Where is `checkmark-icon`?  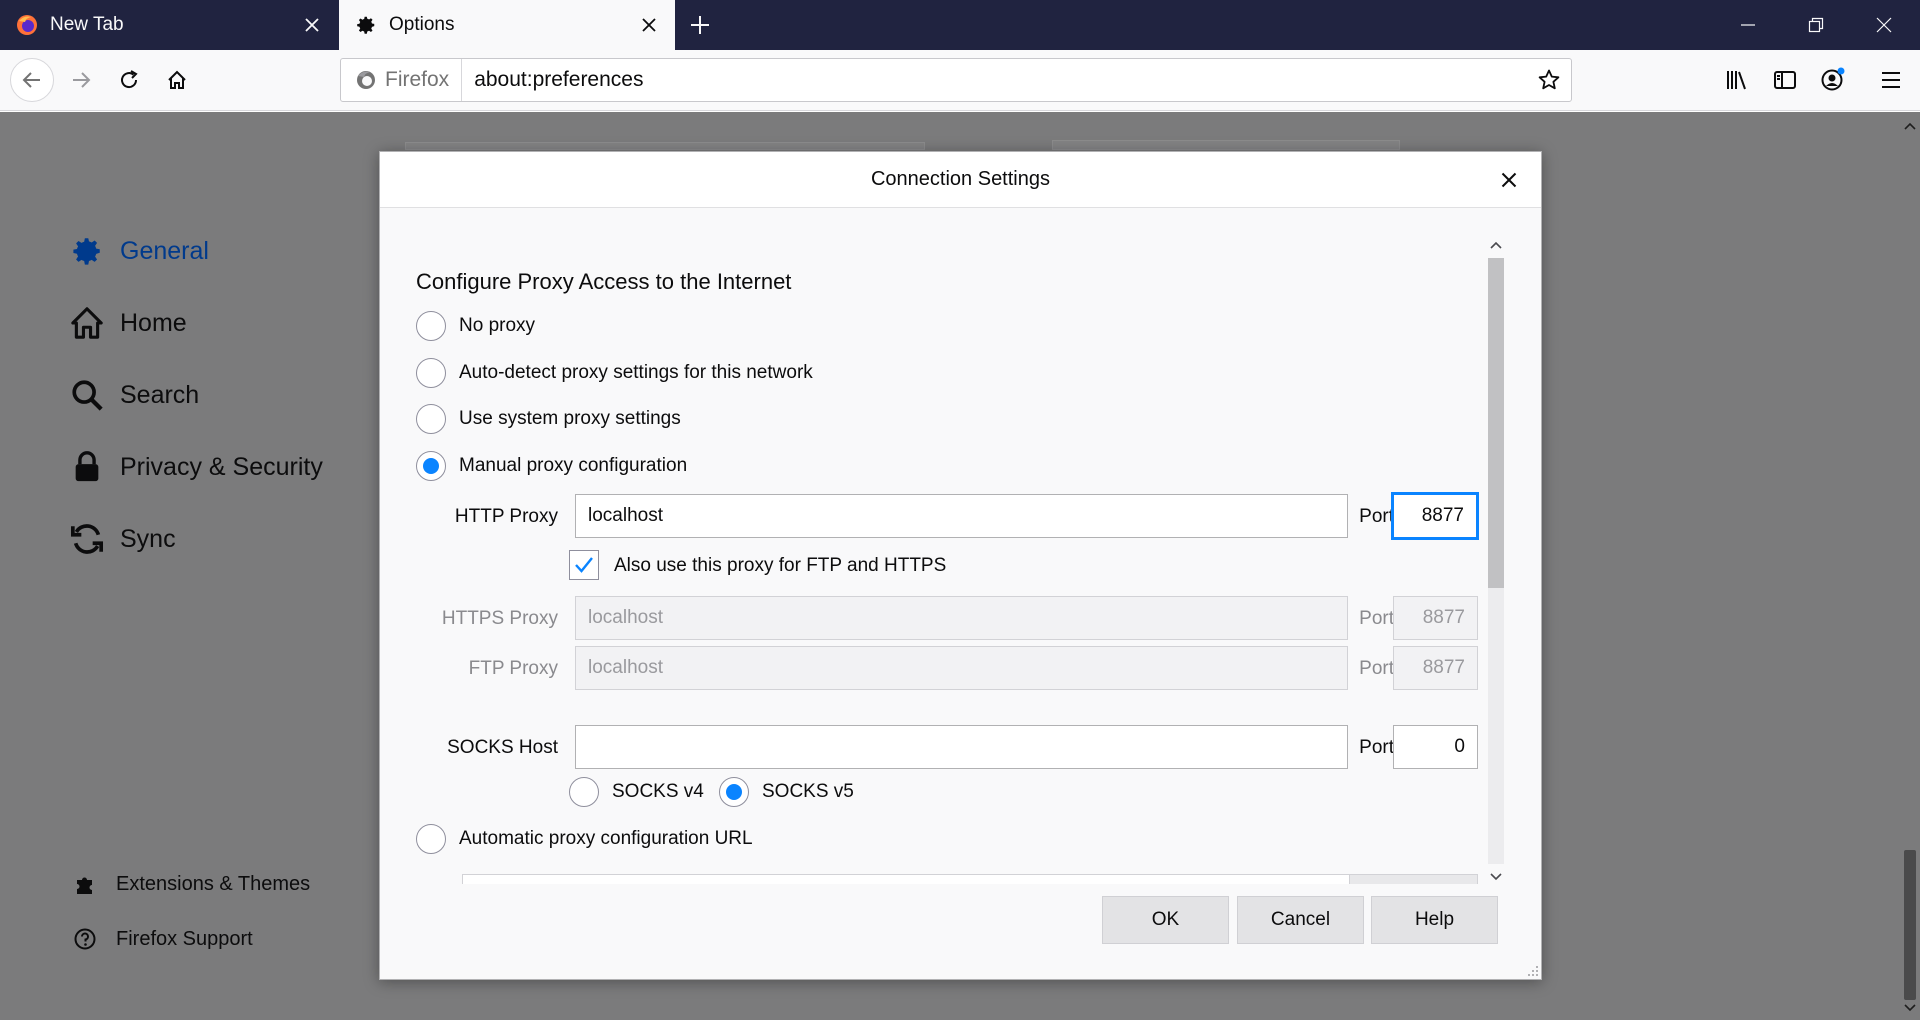 checkmark-icon is located at coordinates (584, 565).